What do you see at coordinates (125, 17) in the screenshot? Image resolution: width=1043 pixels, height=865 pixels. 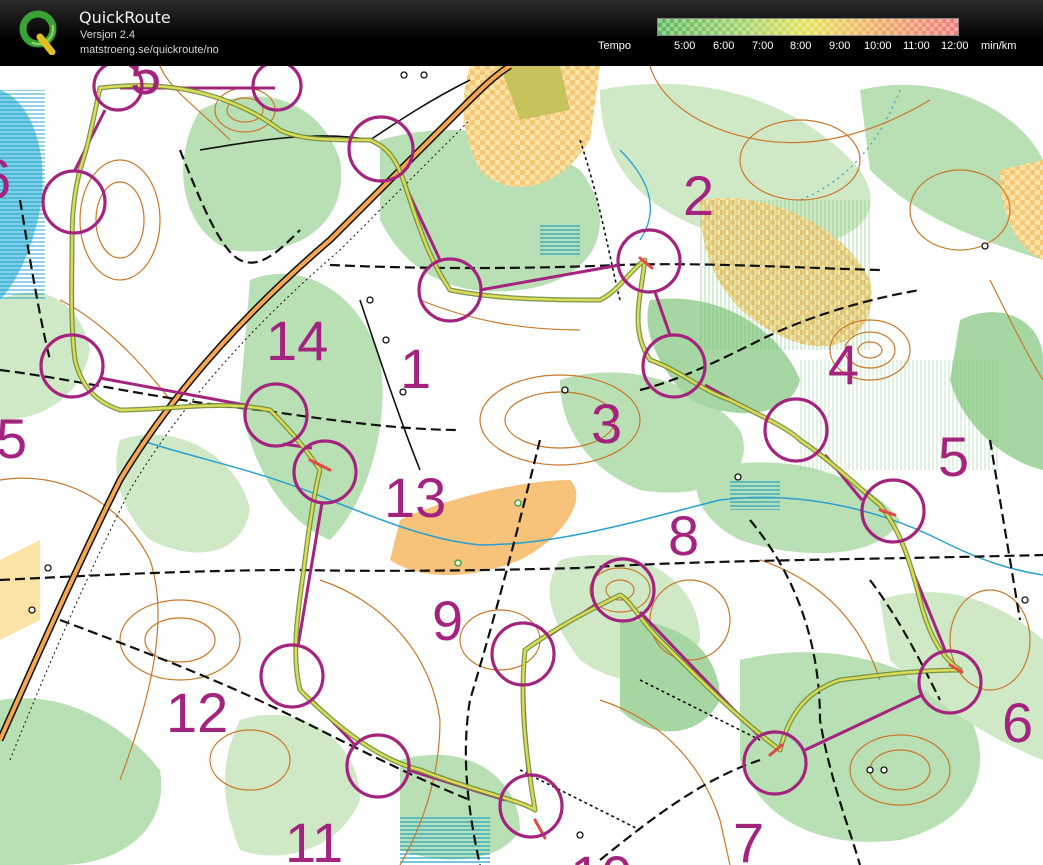 I see `app-title: QuickRoute` at bounding box center [125, 17].